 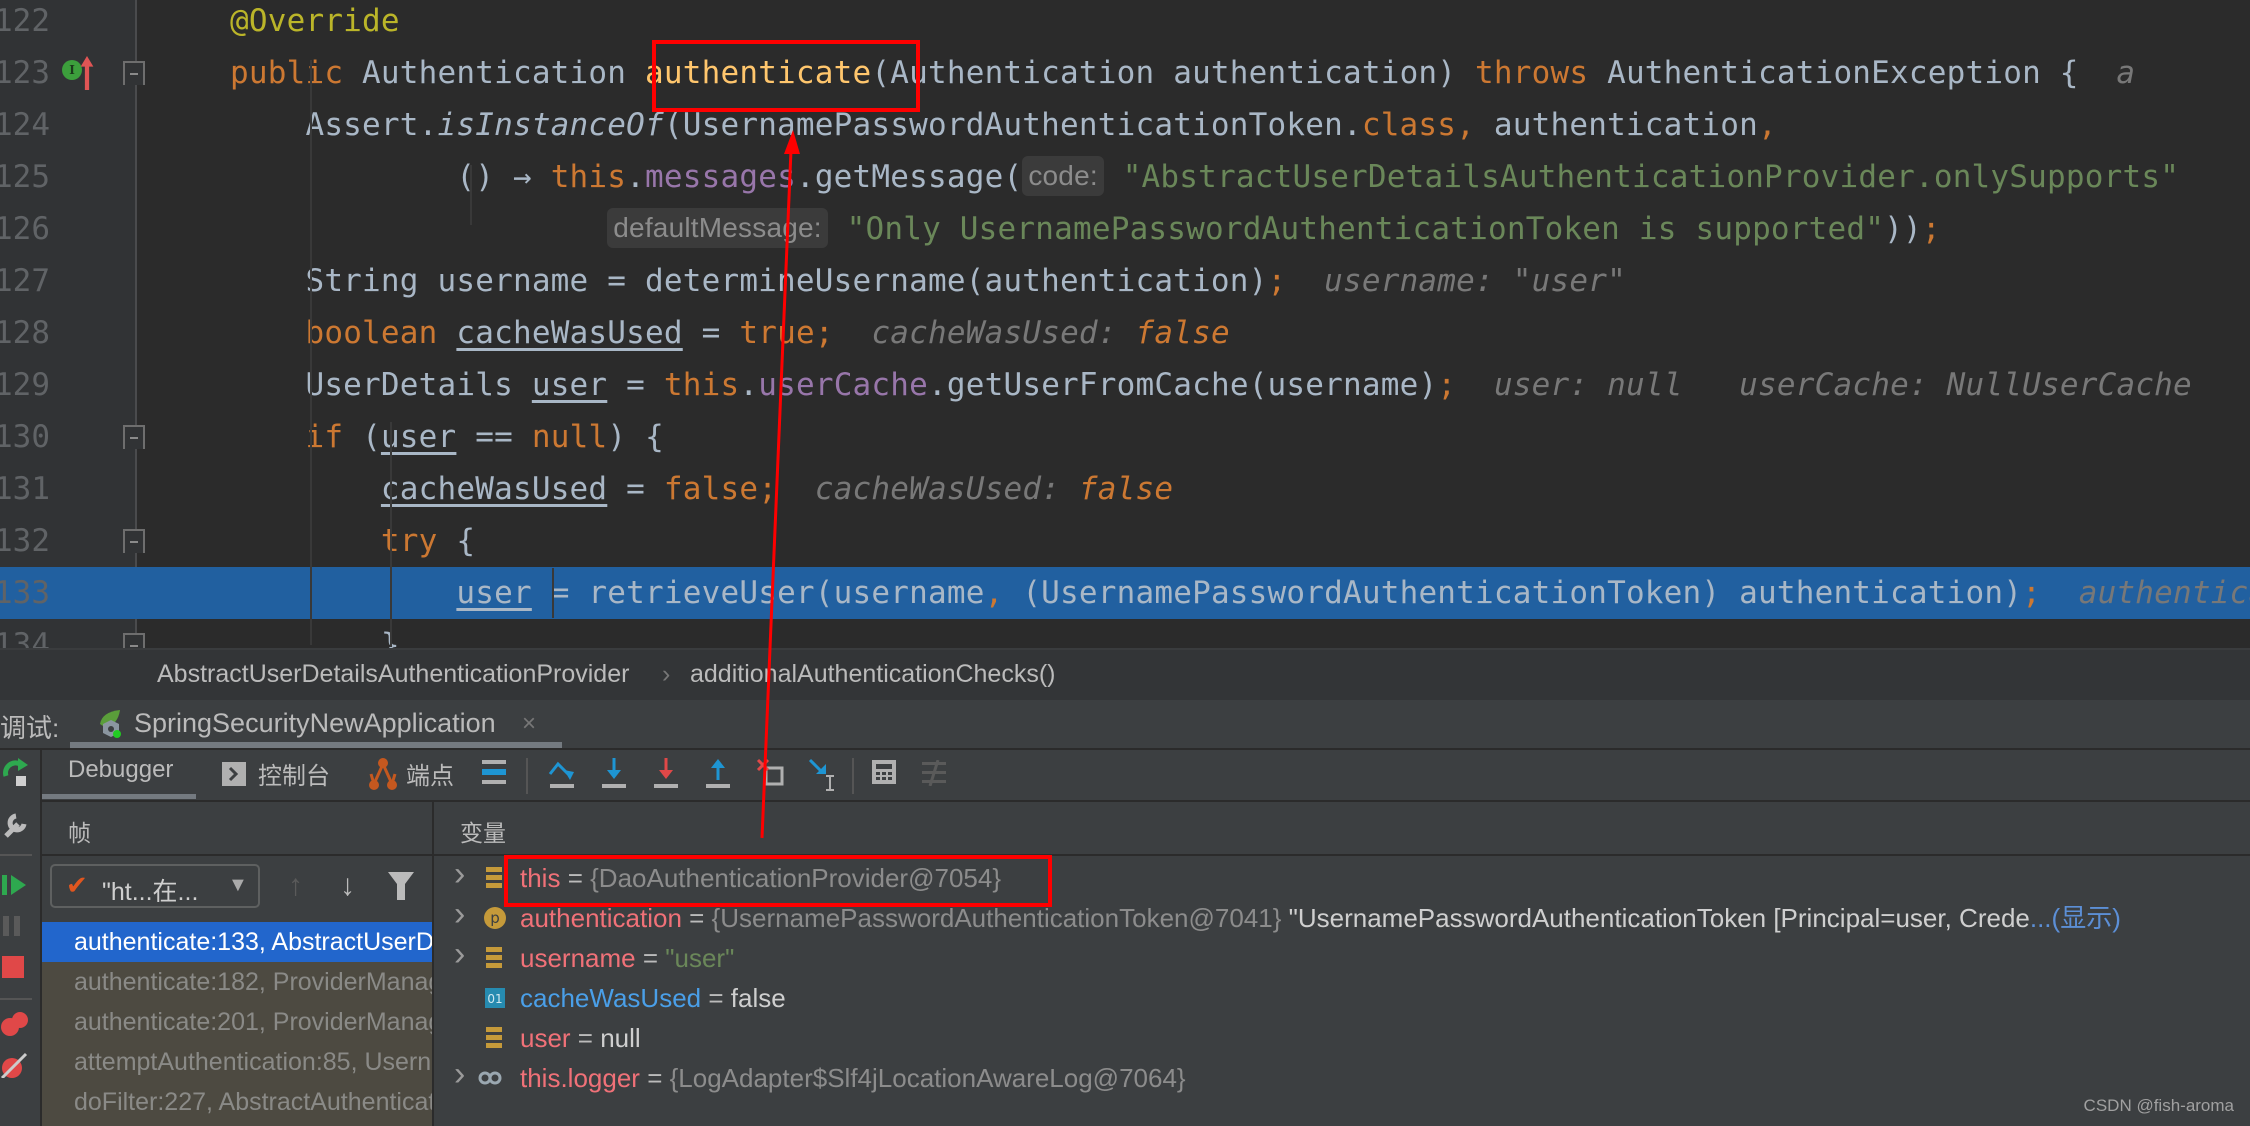 What do you see at coordinates (1125, 633) in the screenshot?
I see `code-line: 134 }` at bounding box center [1125, 633].